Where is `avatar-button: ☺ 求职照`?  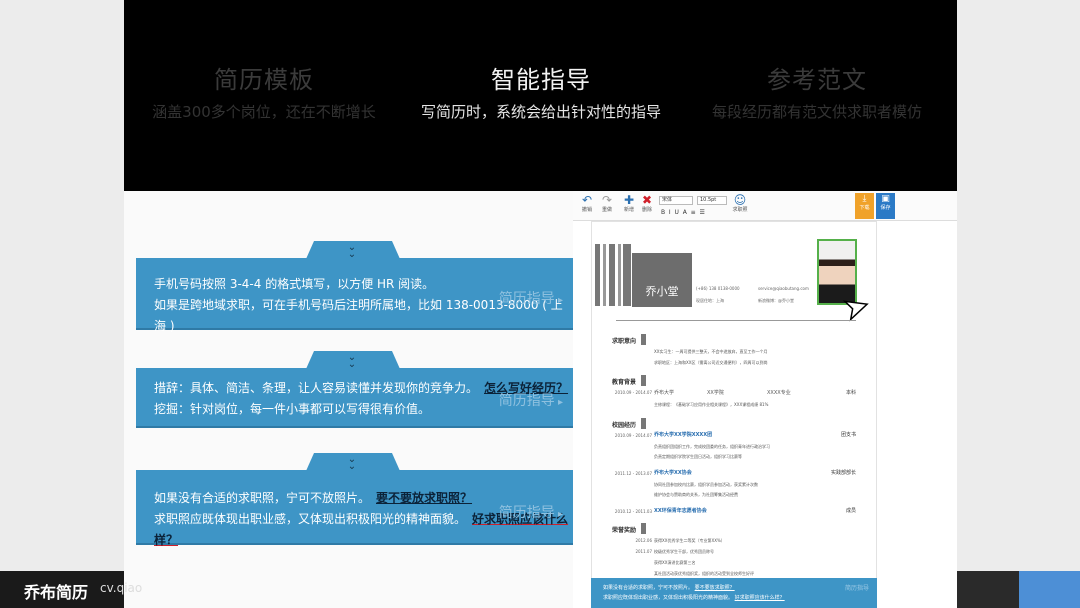 avatar-button: ☺ 求职照 is located at coordinates (740, 203).